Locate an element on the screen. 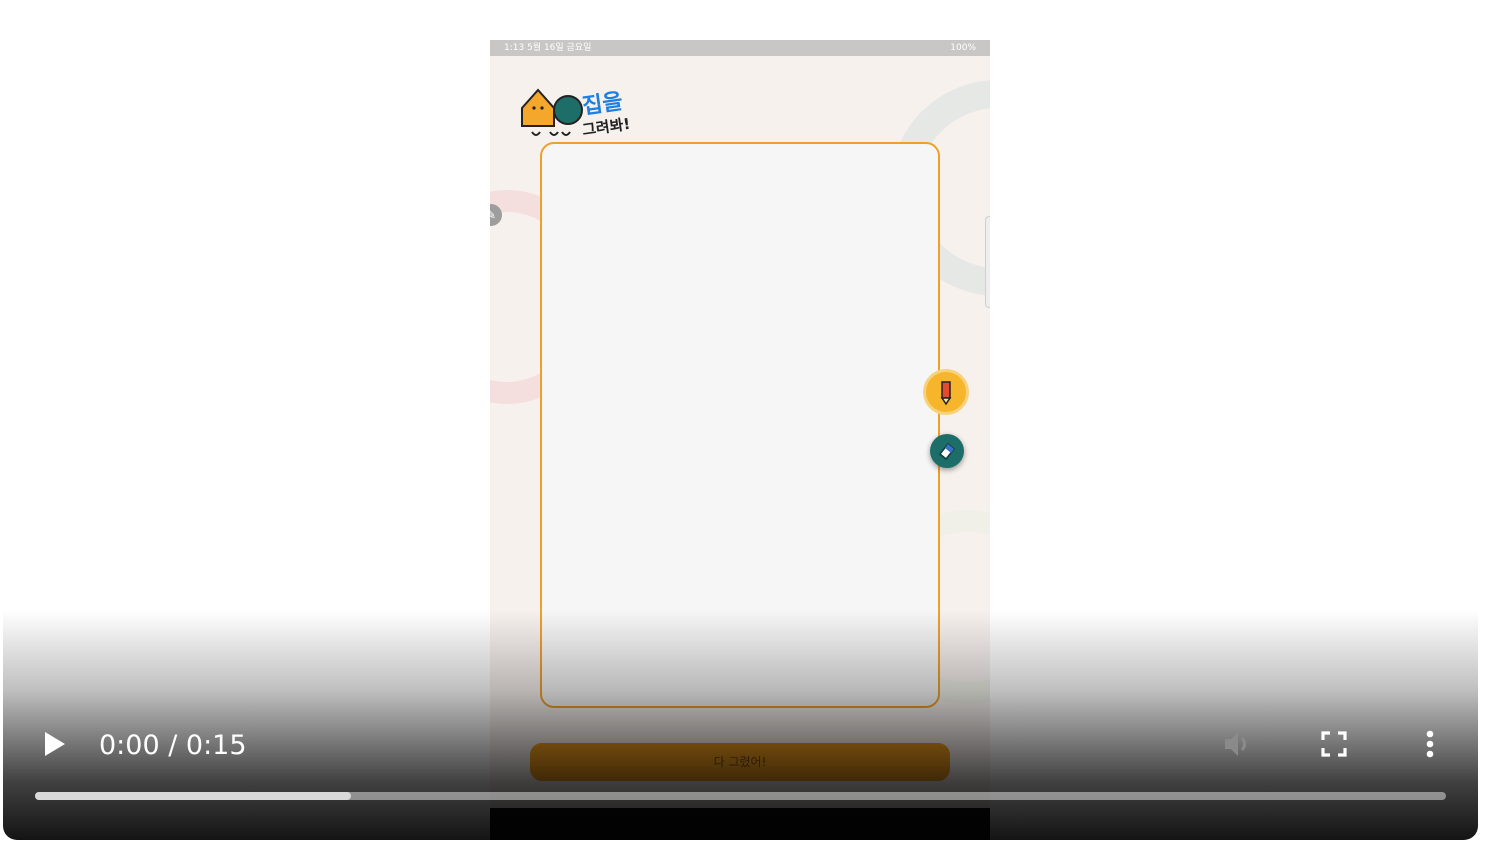 The height and width of the screenshot is (863, 1508). duration: 0:15 is located at coordinates (216, 745).